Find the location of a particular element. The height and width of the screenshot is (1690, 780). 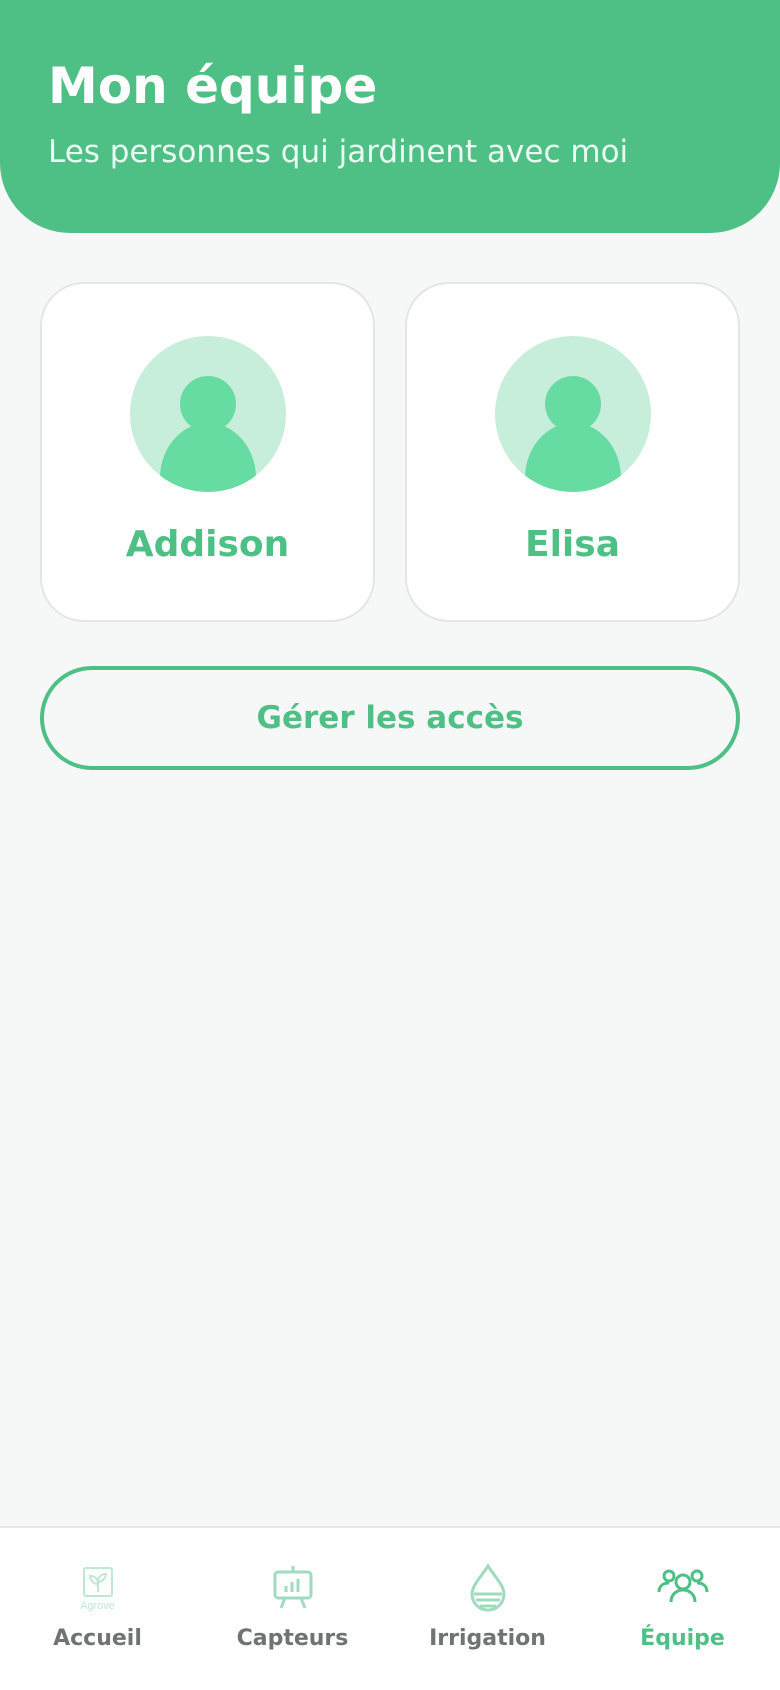

nav-item-irrigation: Irrigation is located at coordinates (487, 1609).